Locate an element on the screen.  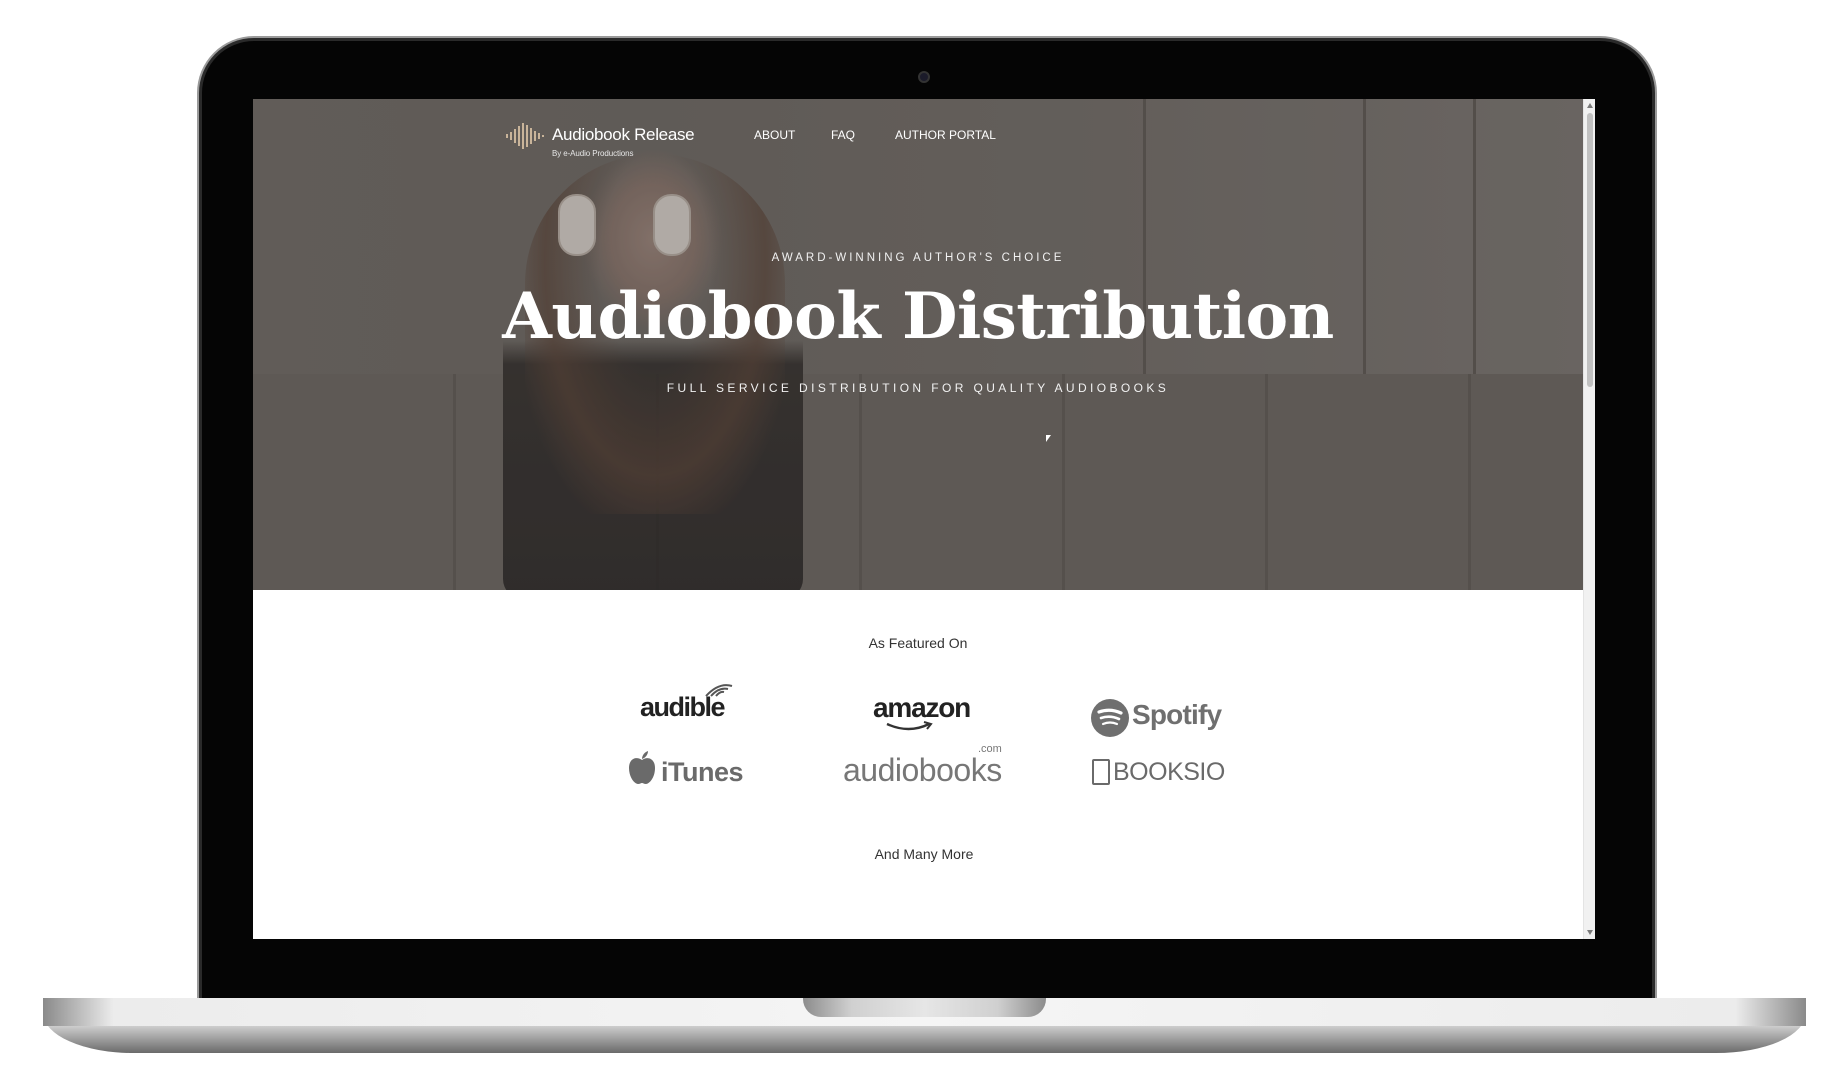
logo-amazon: amazon is located at coordinates (922, 711).